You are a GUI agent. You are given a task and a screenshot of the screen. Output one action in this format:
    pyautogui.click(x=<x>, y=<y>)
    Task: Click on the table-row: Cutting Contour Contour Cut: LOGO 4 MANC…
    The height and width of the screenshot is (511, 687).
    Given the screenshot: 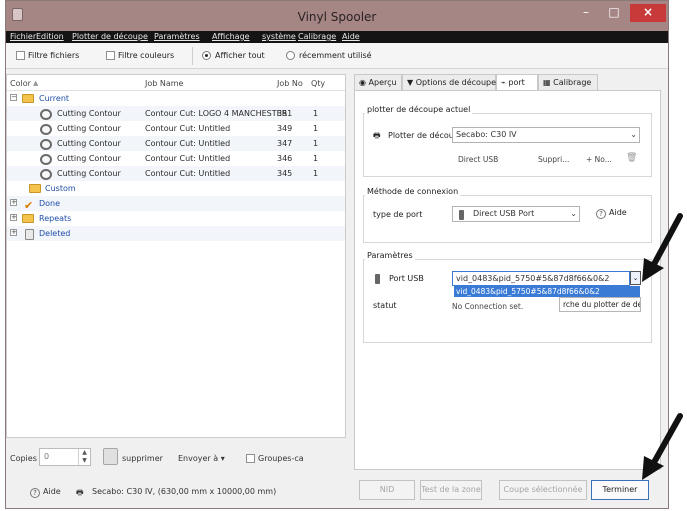 What is the action you would take?
    pyautogui.click(x=176, y=113)
    